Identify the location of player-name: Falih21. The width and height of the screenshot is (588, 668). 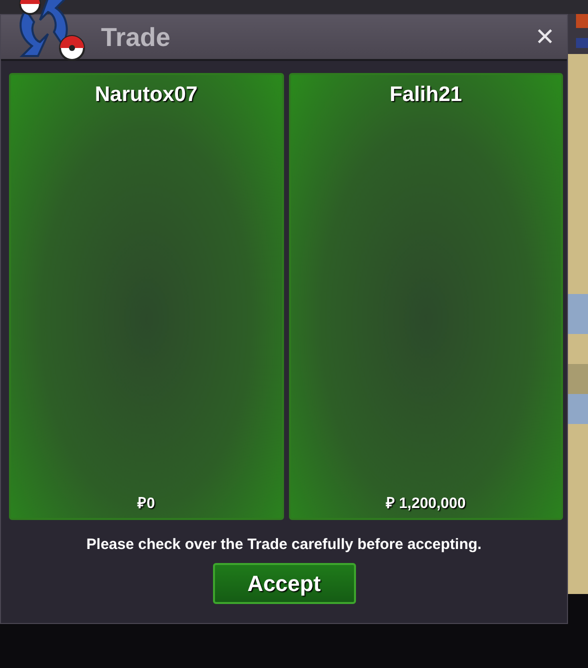
(426, 95).